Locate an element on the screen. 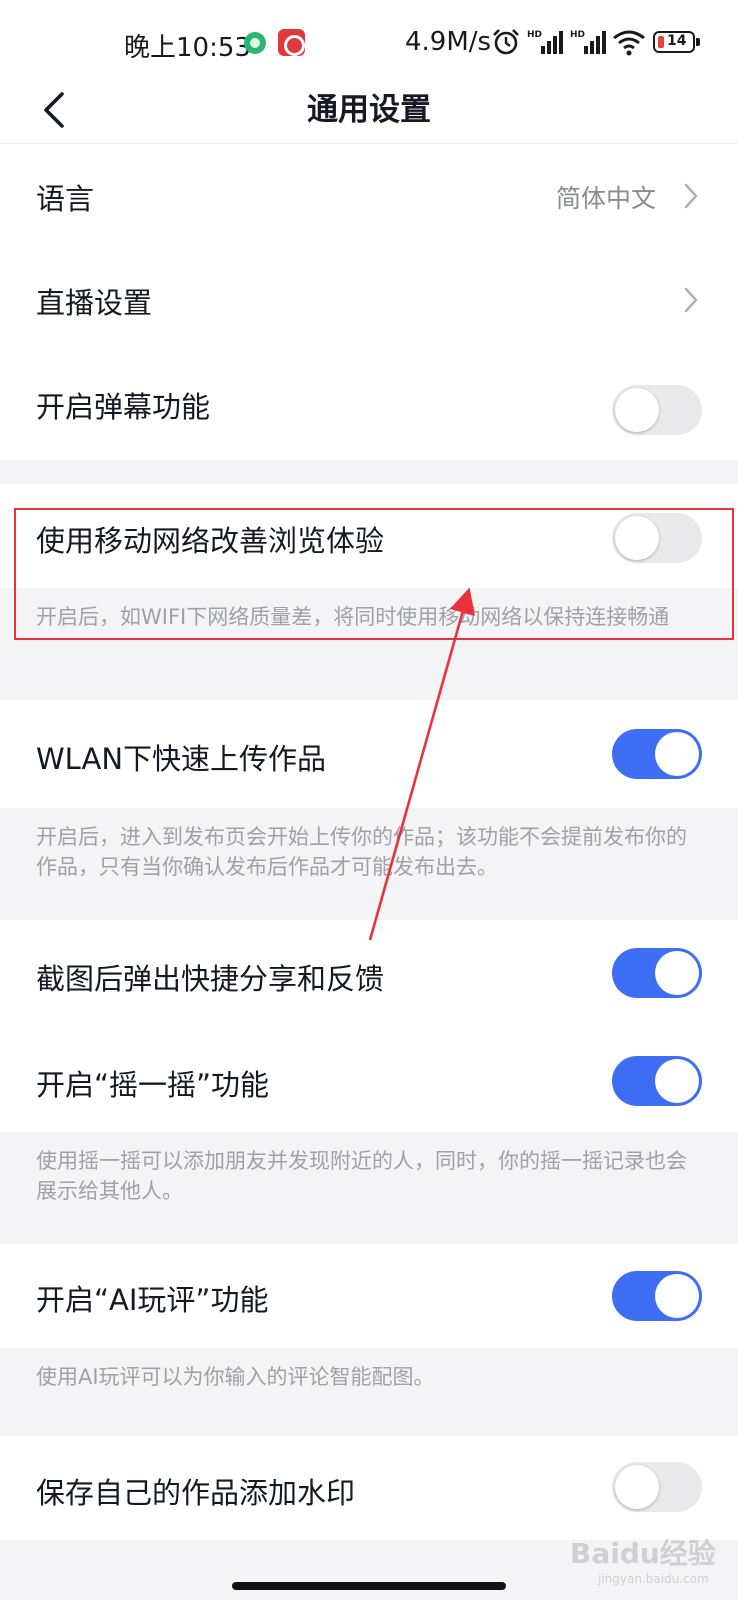  setting-label: WLAN下快速上传作品 is located at coordinates (181, 759).